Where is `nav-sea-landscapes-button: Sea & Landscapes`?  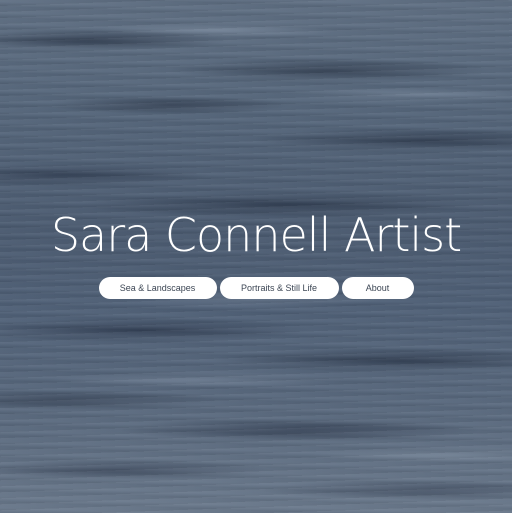
nav-sea-landscapes-button: Sea & Landscapes is located at coordinates (157, 288).